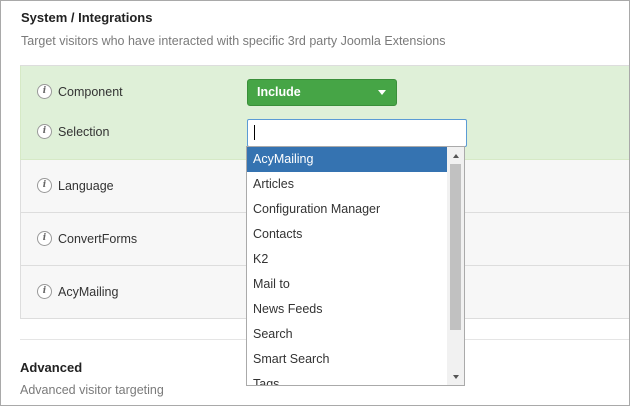 The height and width of the screenshot is (406, 630). I want to click on dropdown-scrollbar, so click(455, 266).